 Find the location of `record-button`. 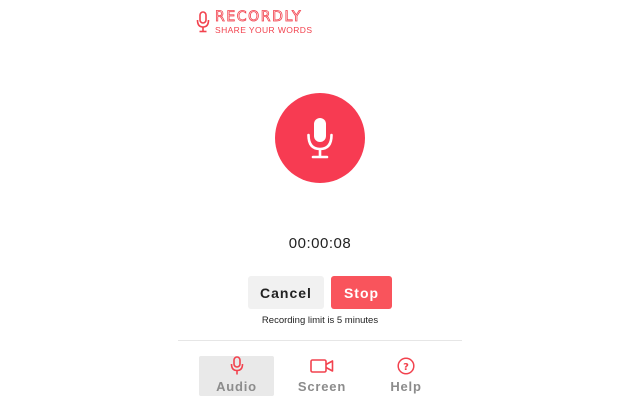

record-button is located at coordinates (320, 138).